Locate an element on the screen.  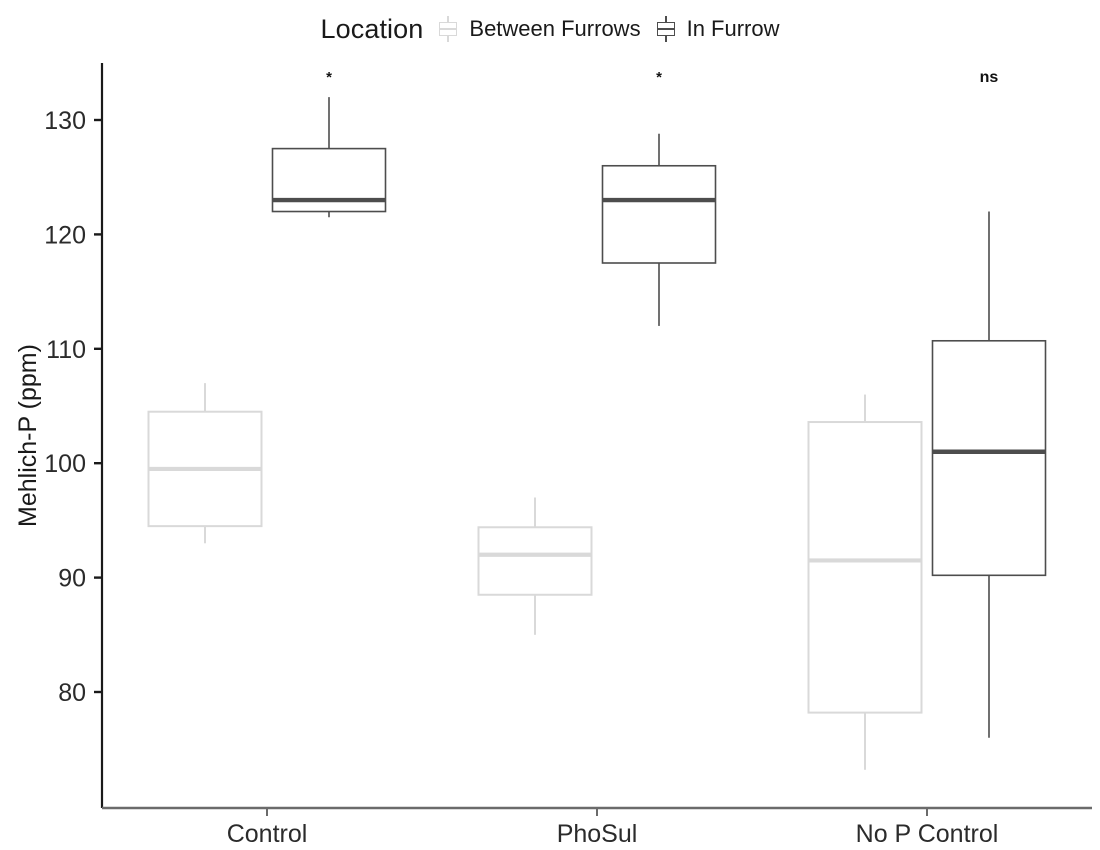
x-tick-label: Control is located at coordinates (267, 834).